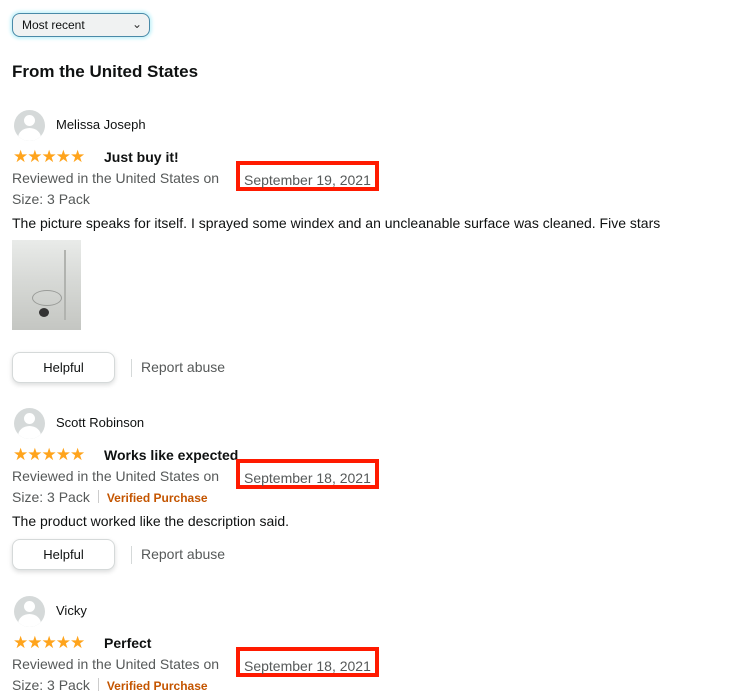 The height and width of the screenshot is (693, 750). I want to click on review-photo, so click(46, 285).